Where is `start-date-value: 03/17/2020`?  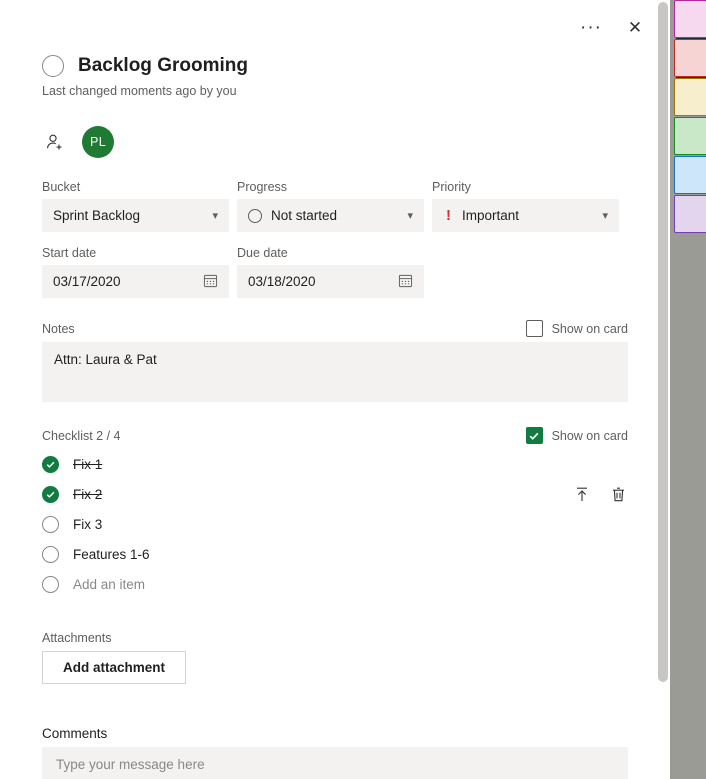
start-date-value: 03/17/2020 is located at coordinates (87, 281).